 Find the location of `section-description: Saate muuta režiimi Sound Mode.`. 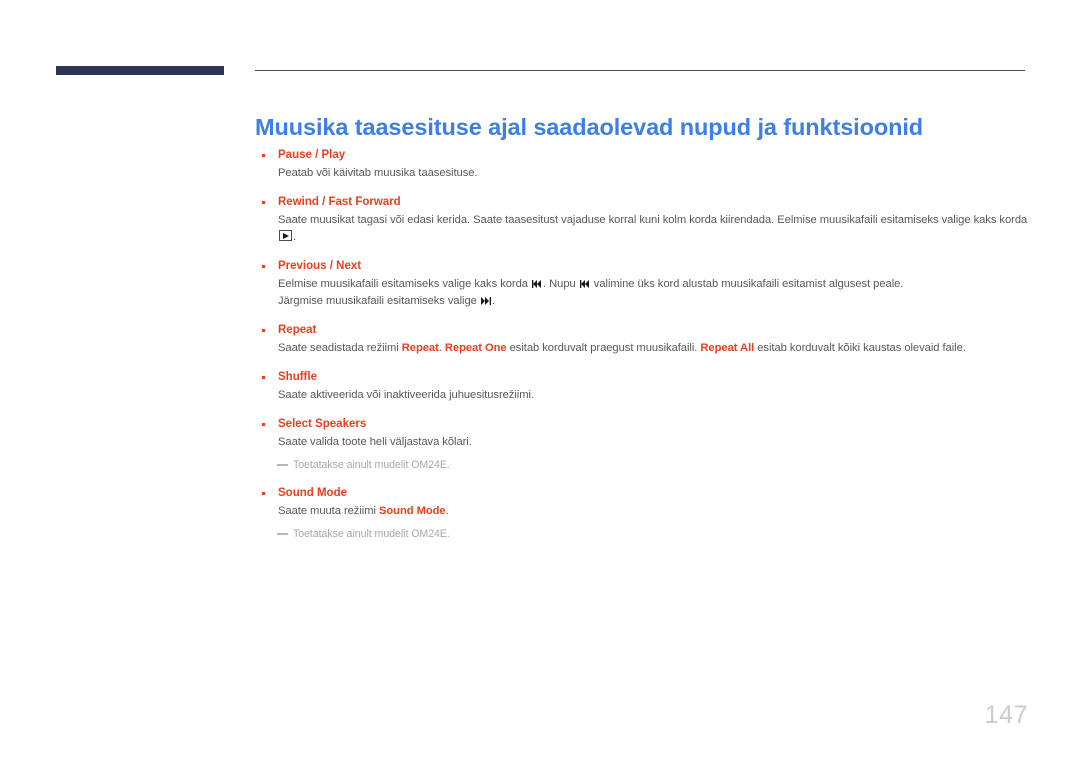

section-description: Saate muuta režiimi Sound Mode. is located at coordinates (650, 511).